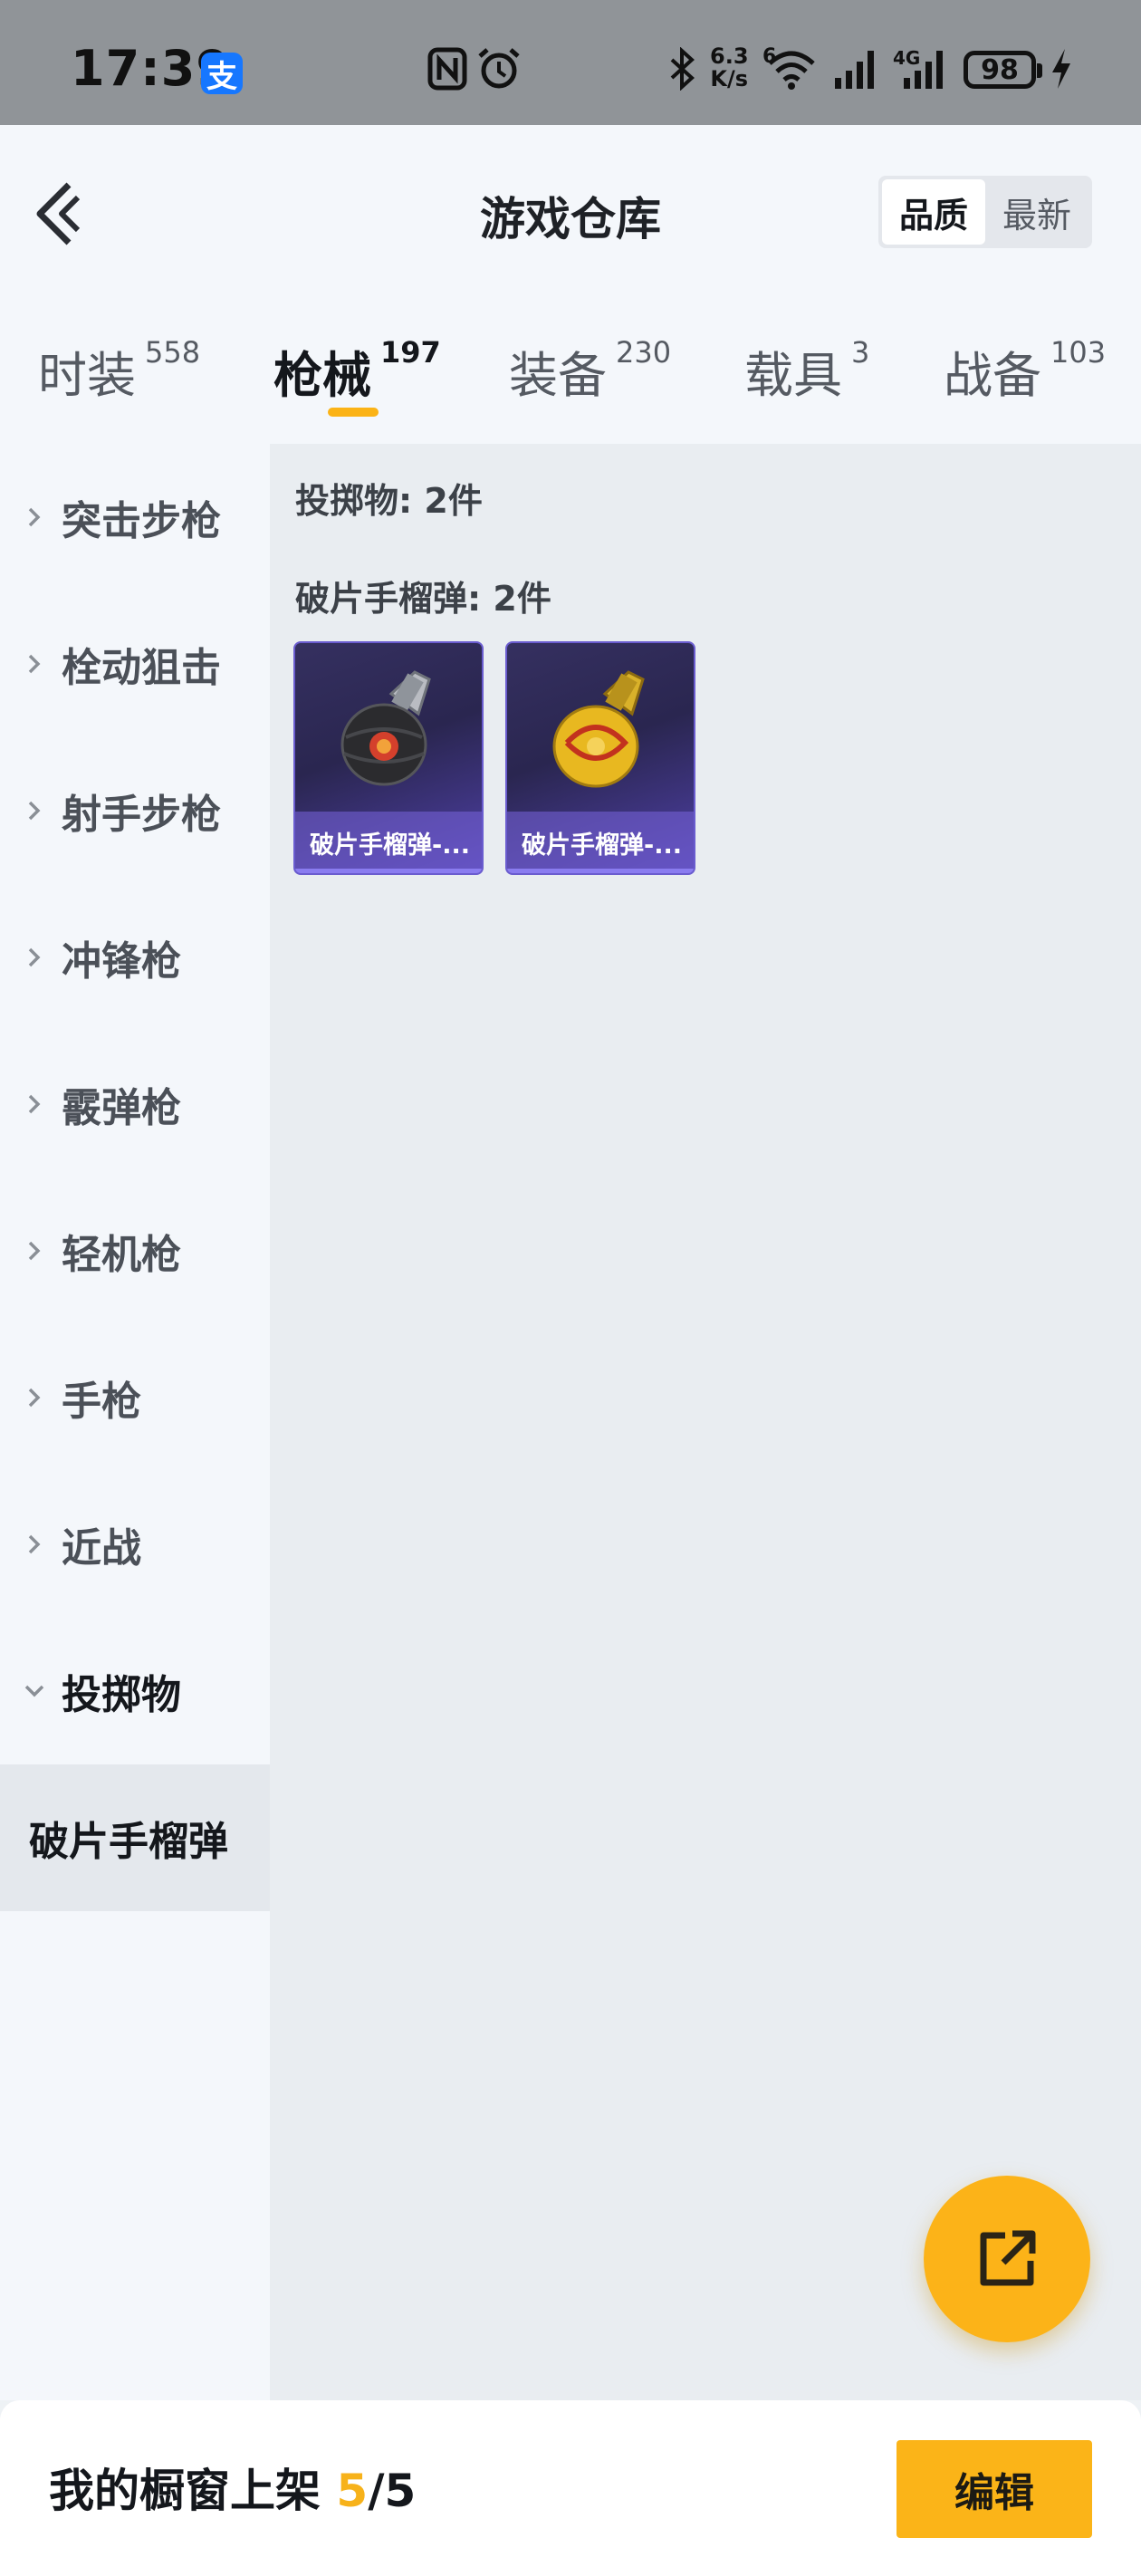  I want to click on edit-button: 编辑, so click(994, 2489).